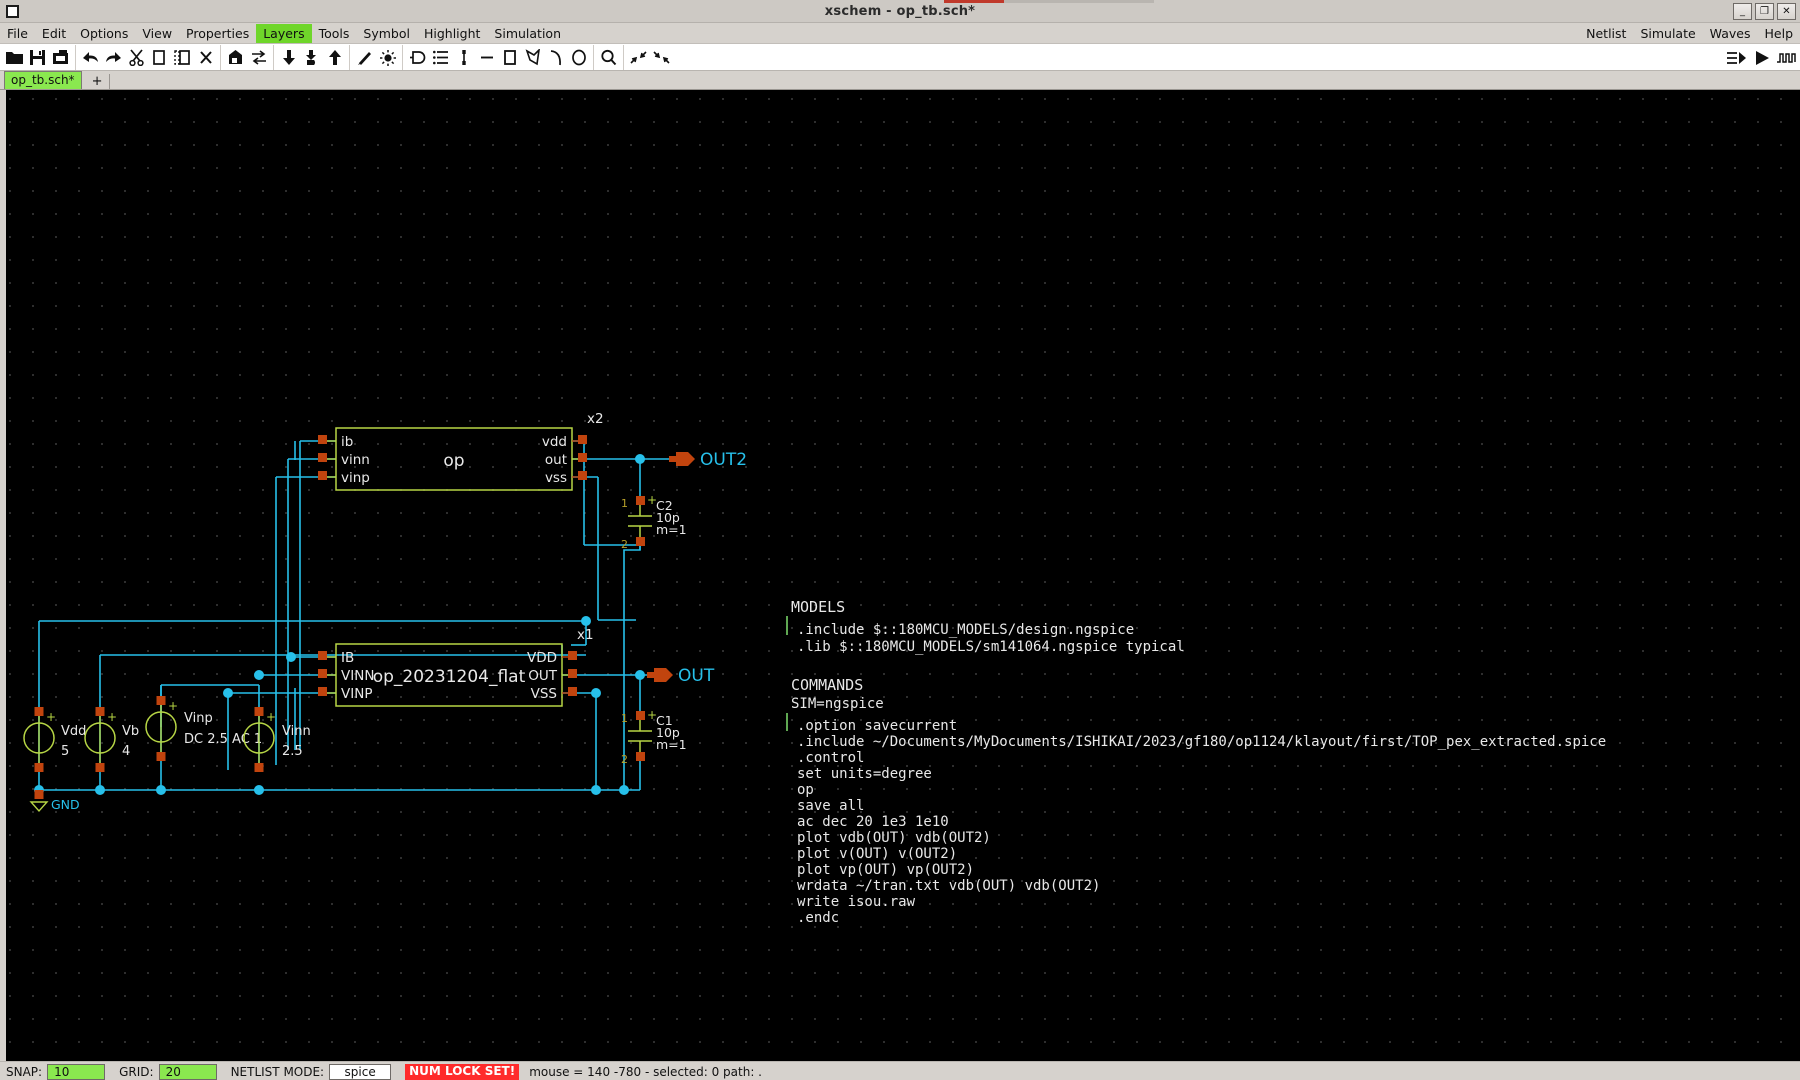 The image size is (1800, 1080). I want to click on close-button: ✕, so click(1786, 11).